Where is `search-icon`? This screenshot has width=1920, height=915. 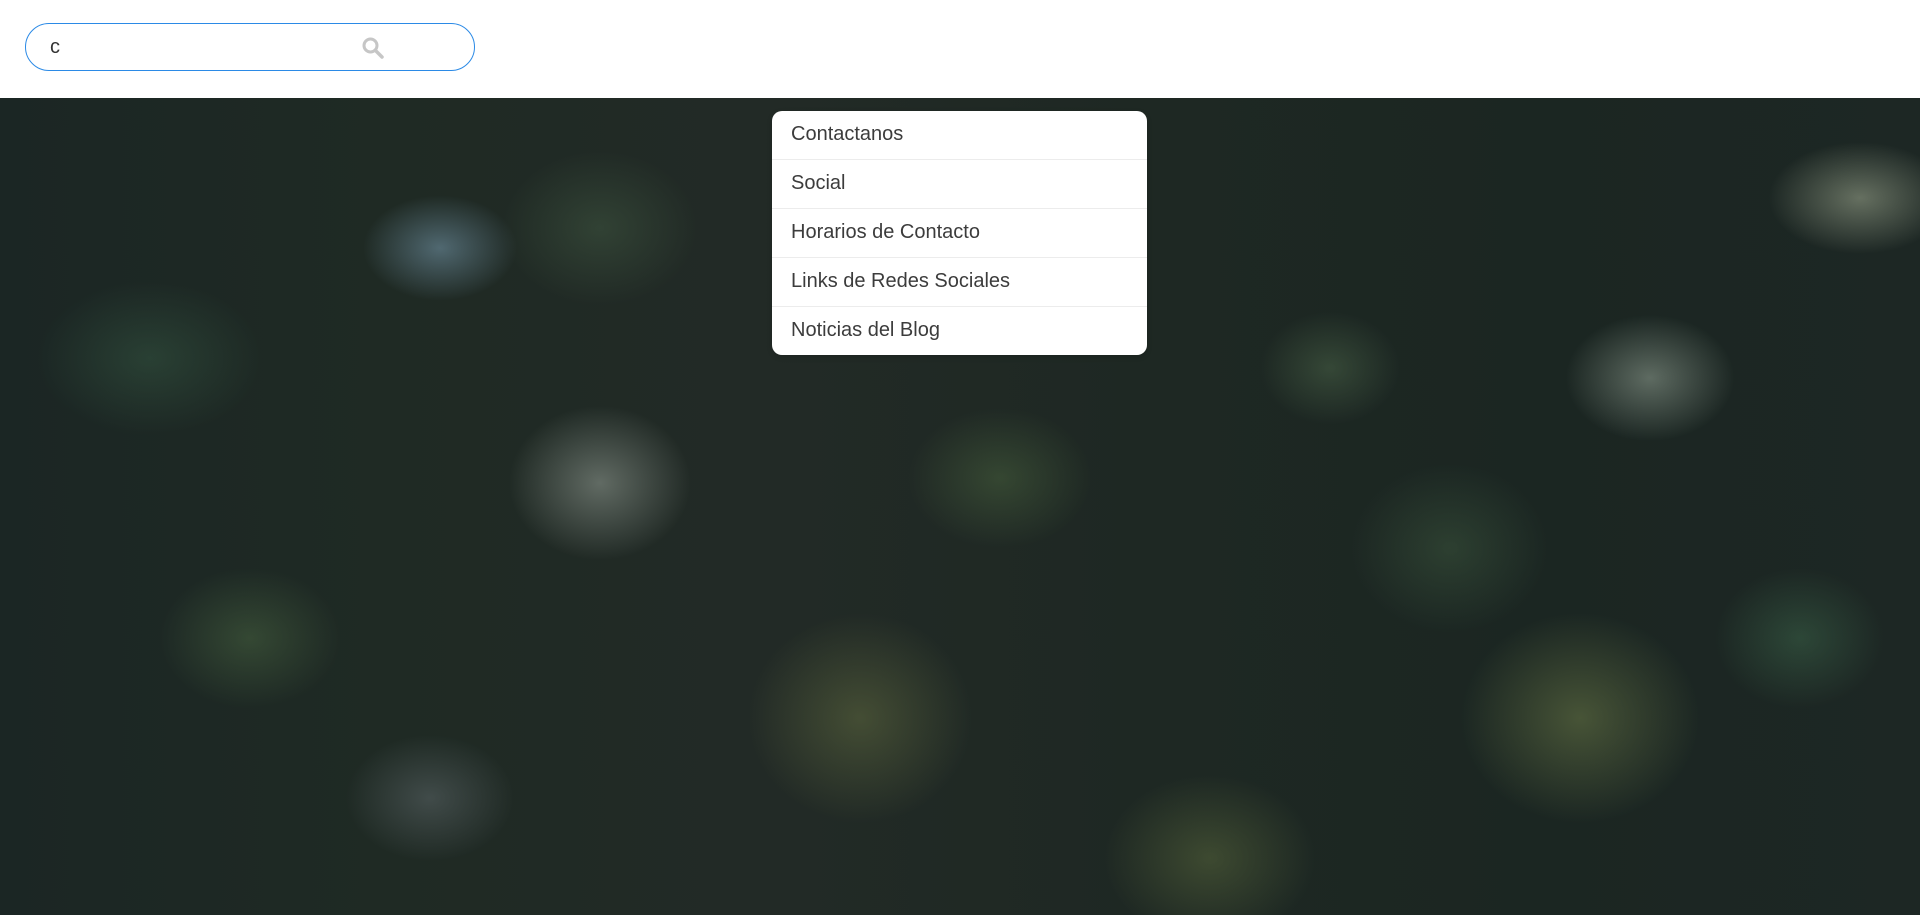
search-icon is located at coordinates (373, 48).